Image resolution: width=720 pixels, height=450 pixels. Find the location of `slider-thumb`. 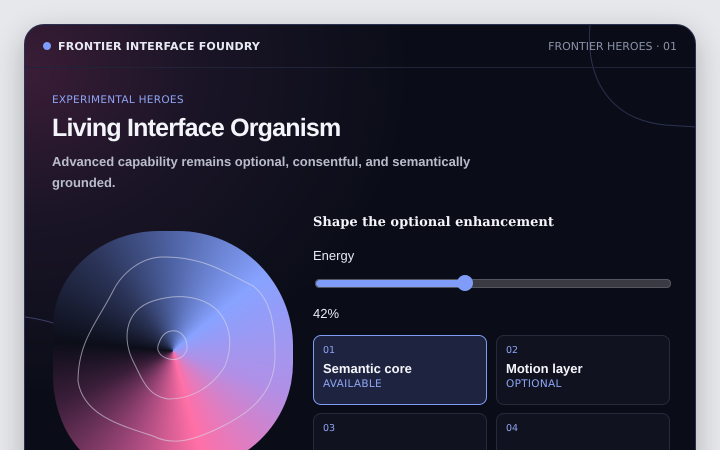

slider-thumb is located at coordinates (464, 283).